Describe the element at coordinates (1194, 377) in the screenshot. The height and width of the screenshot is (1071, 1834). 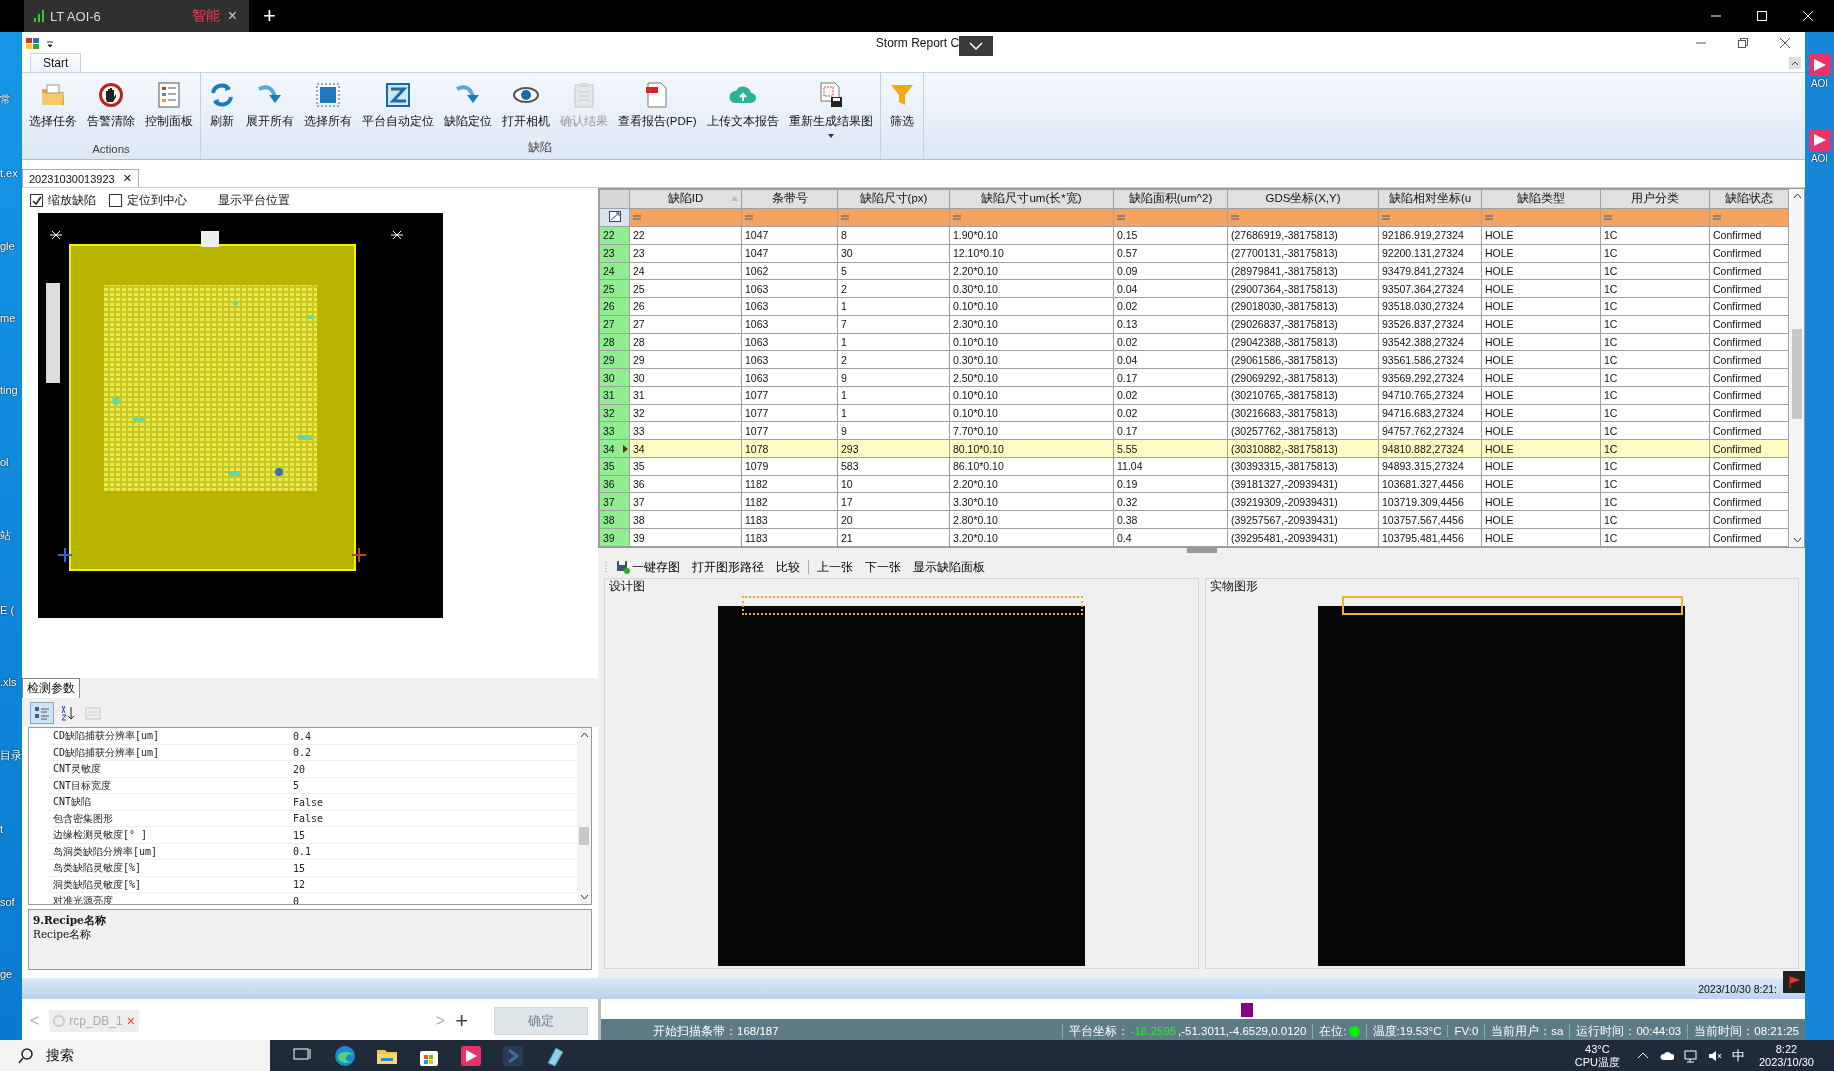
I see `table-row: 30 30 1063 9 2.50*0.10 0.17 (29069292,-38175813) 93569.292,27324 HOLE 1C Confirmed` at that location.